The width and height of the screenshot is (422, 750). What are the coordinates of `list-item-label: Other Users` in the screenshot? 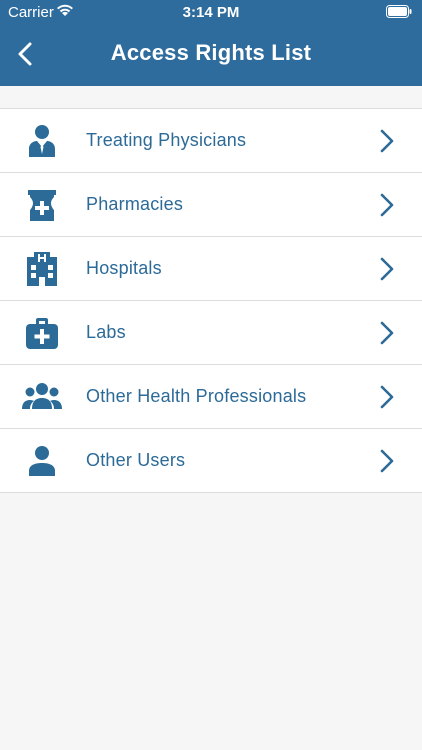 It's located at (136, 460).